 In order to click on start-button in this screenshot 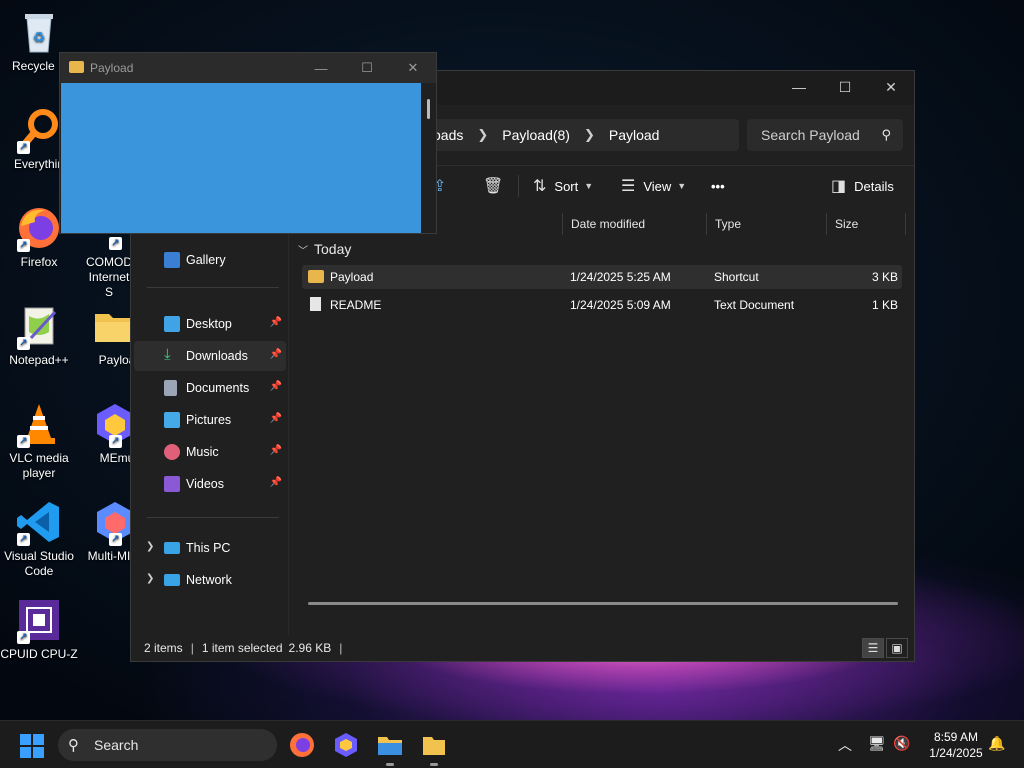, I will do `click(32, 746)`.